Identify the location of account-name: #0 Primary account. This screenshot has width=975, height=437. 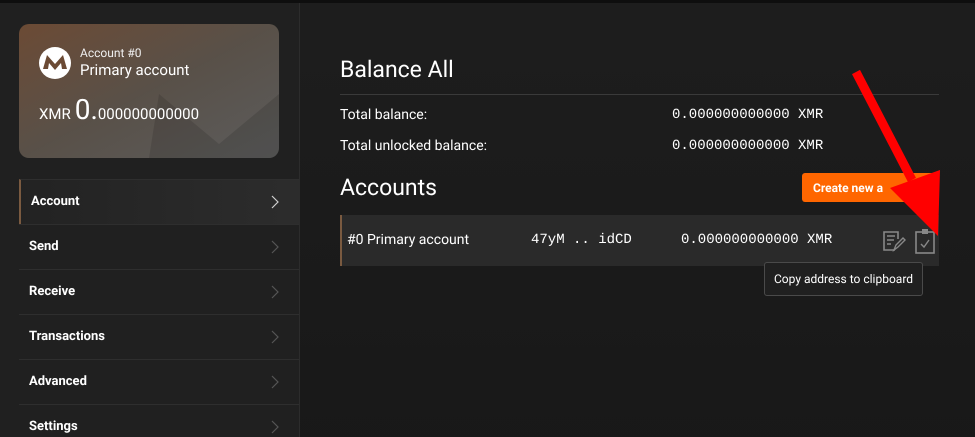
(408, 240).